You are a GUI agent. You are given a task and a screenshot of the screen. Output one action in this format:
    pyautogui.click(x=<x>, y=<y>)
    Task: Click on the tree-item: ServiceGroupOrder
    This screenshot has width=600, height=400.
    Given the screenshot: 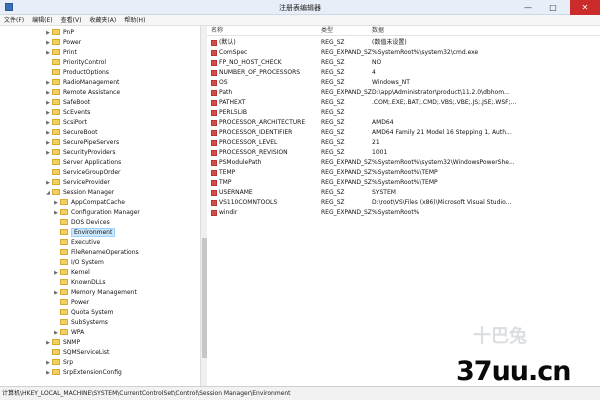 What is the action you would take?
    pyautogui.click(x=82, y=173)
    